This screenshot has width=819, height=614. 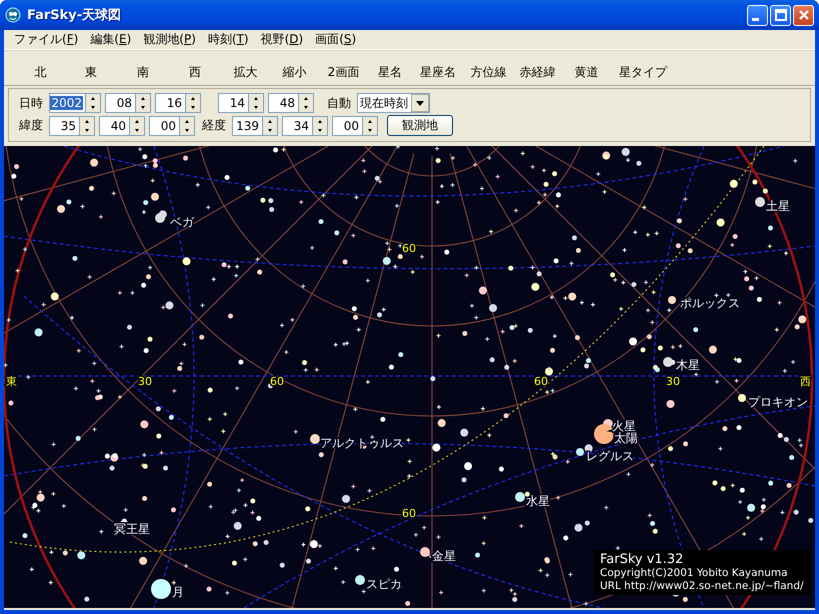 What do you see at coordinates (343, 72) in the screenshot?
I see `toolbar-button: 2画面` at bounding box center [343, 72].